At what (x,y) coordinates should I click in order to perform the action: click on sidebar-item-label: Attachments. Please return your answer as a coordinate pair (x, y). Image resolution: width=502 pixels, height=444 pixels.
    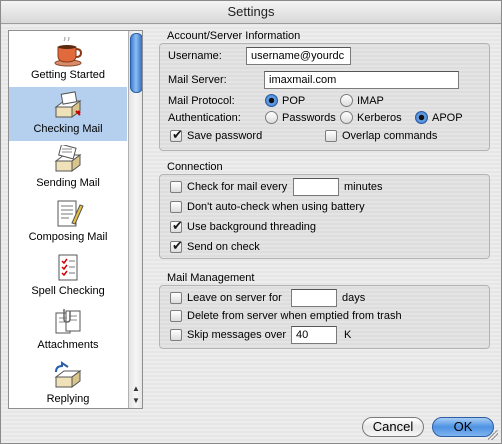
    Looking at the image, I should click on (68, 345).